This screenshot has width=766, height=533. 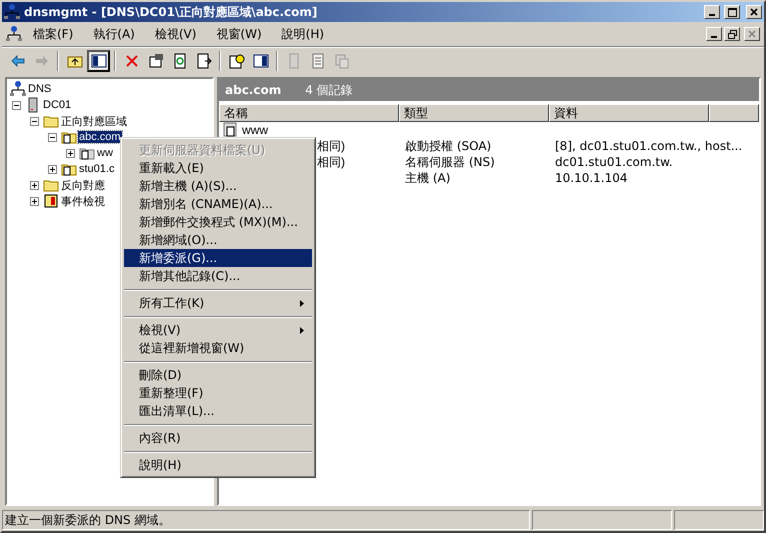 What do you see at coordinates (83, 185) in the screenshot?
I see `tree-item: 反向對應` at bounding box center [83, 185].